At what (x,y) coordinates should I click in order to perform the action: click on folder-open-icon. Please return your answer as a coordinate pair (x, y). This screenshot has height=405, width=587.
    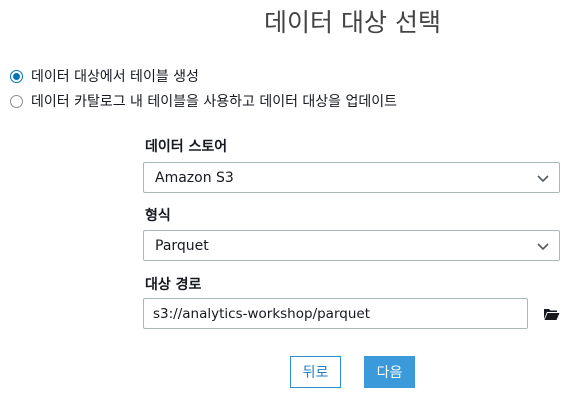
    Looking at the image, I should click on (551, 314).